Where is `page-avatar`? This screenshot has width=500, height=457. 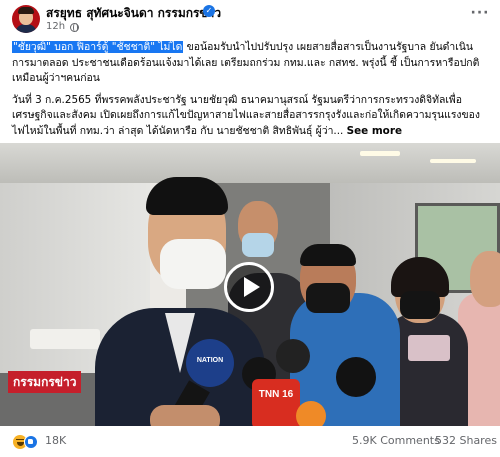 page-avatar is located at coordinates (26, 19).